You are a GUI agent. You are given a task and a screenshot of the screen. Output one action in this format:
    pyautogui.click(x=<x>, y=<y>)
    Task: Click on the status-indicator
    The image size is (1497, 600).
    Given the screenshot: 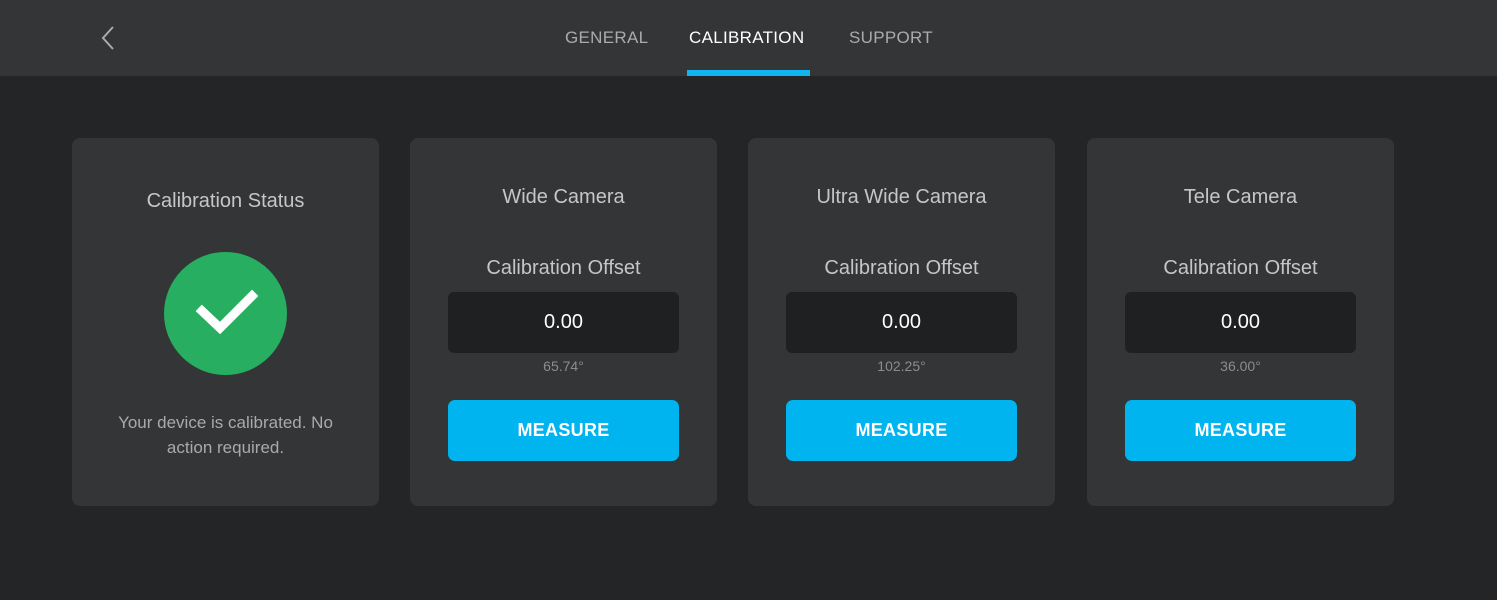 What is the action you would take?
    pyautogui.click(x=225, y=313)
    